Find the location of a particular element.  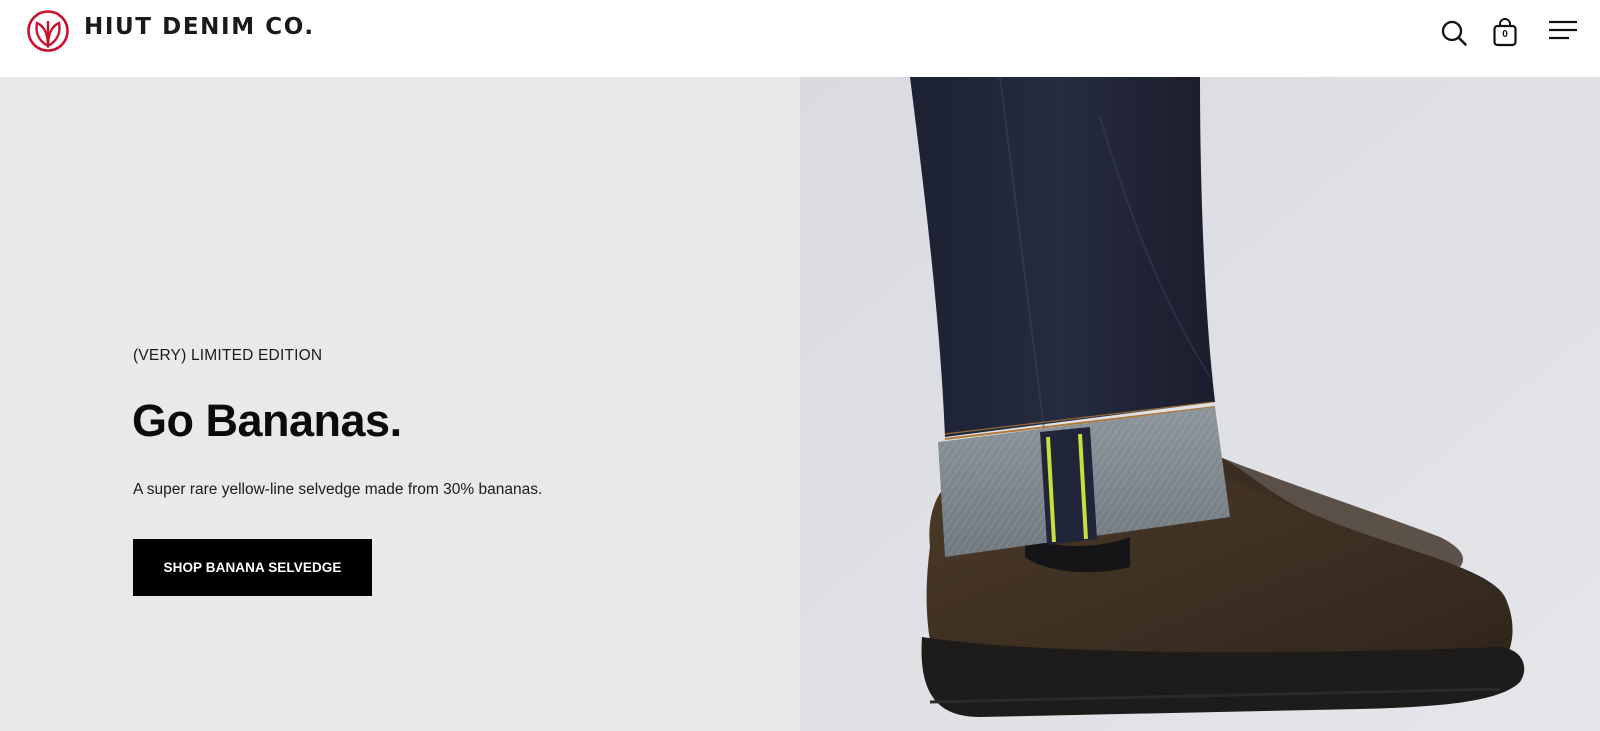

site-header: HIUT DENIM CO. 0 is located at coordinates (800, 38).